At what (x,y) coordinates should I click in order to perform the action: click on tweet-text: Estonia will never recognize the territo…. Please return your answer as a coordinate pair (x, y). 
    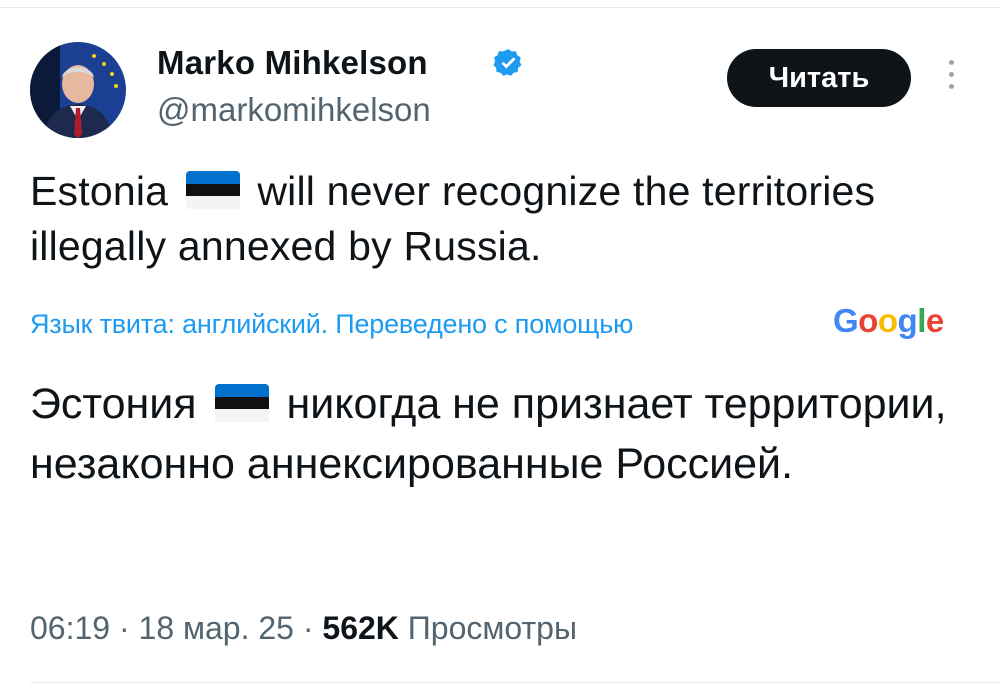
    Looking at the image, I should click on (460, 219).